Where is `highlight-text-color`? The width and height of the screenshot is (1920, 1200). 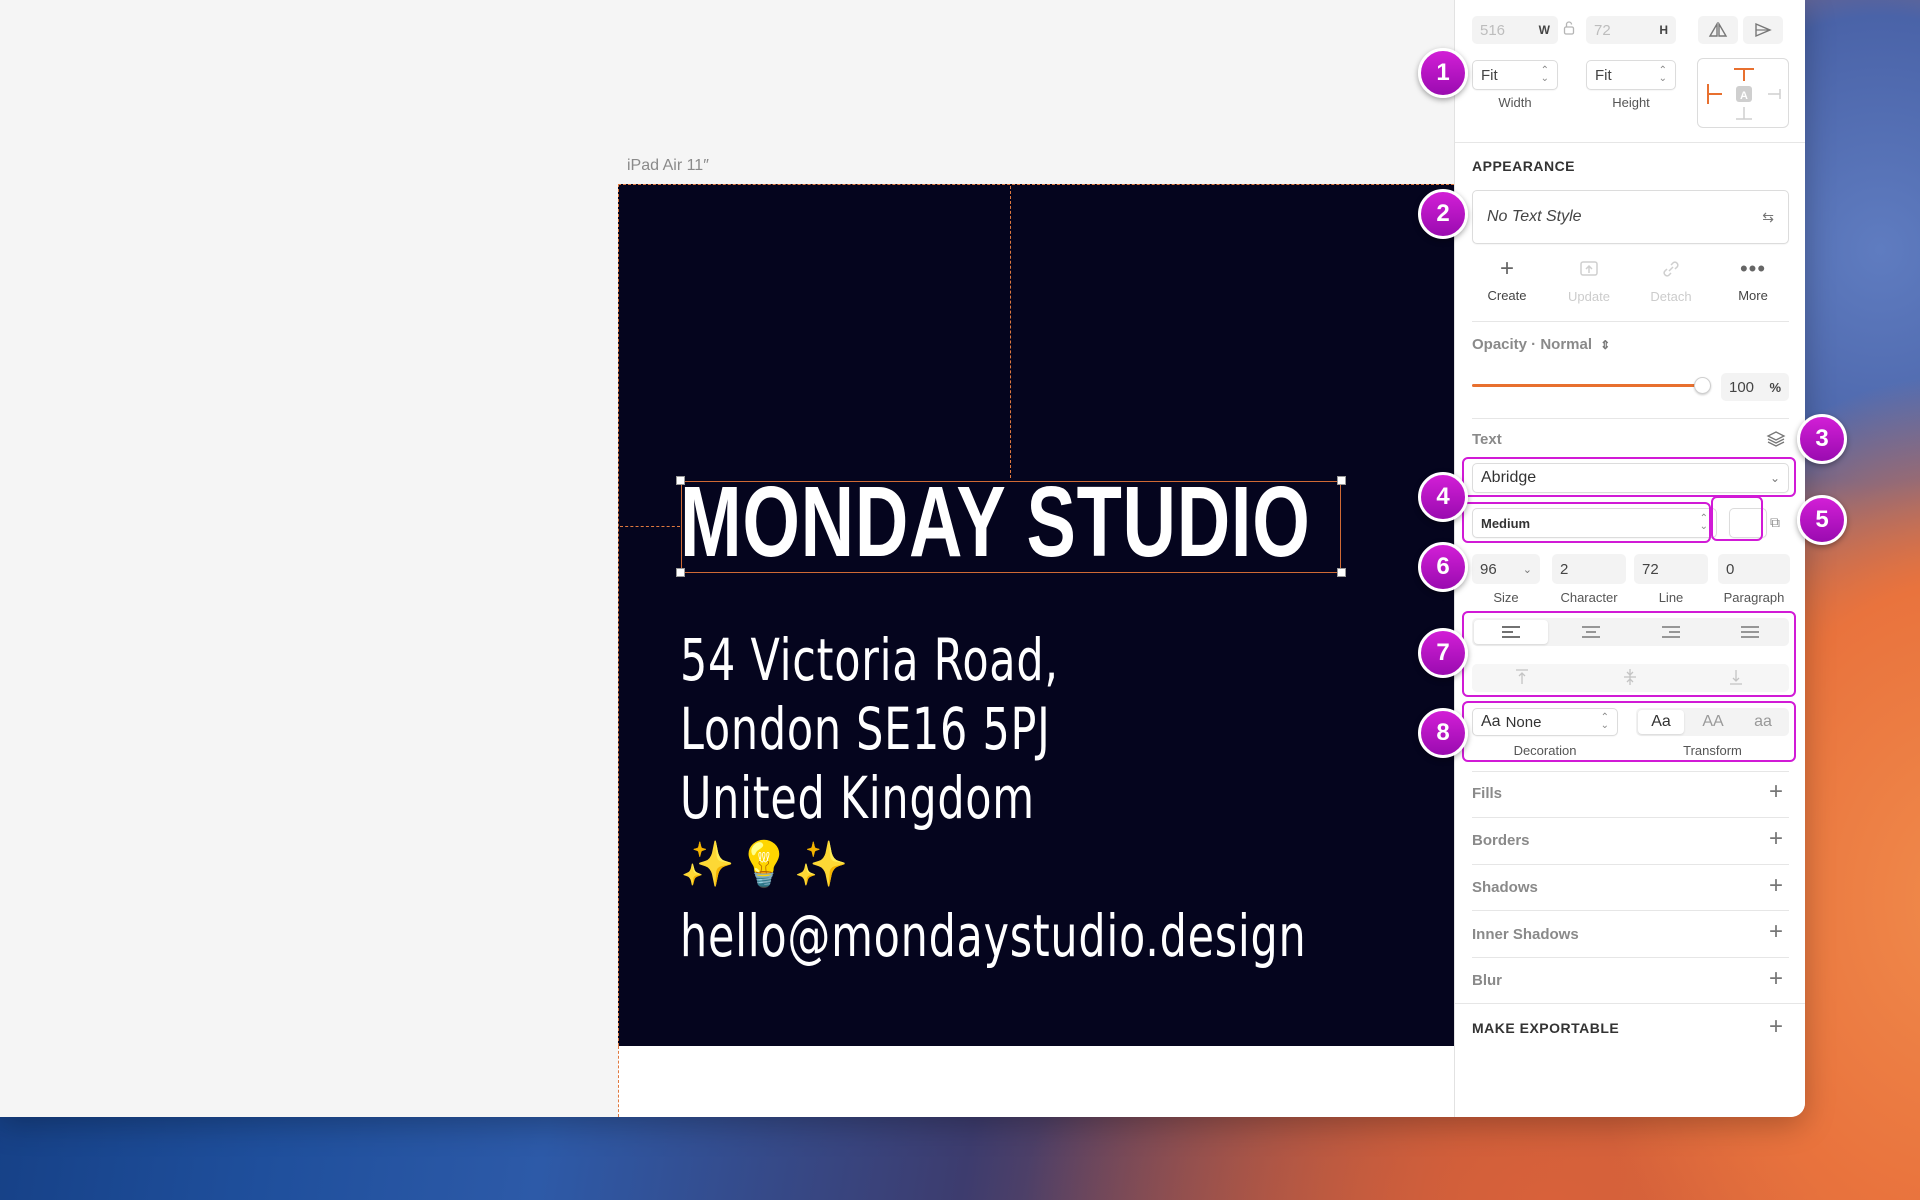
highlight-text-color is located at coordinates (1737, 518).